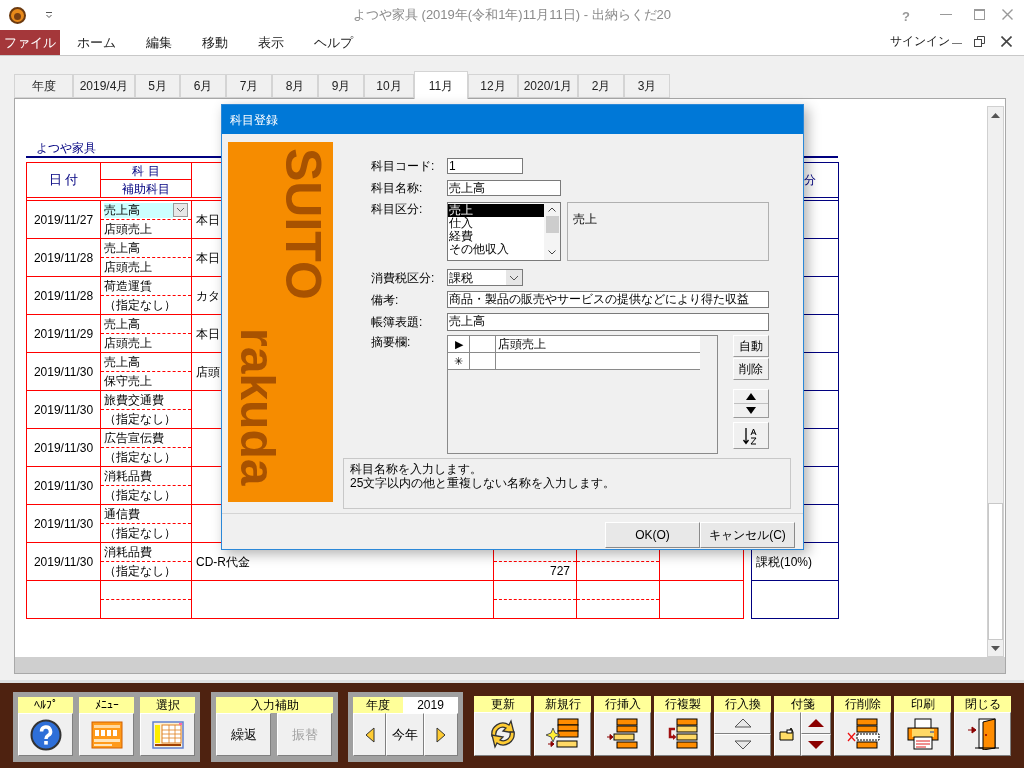 Image resolution: width=1024 pixels, height=768 pixels. I want to click on amount-cell-text: 727, so click(559, 571).